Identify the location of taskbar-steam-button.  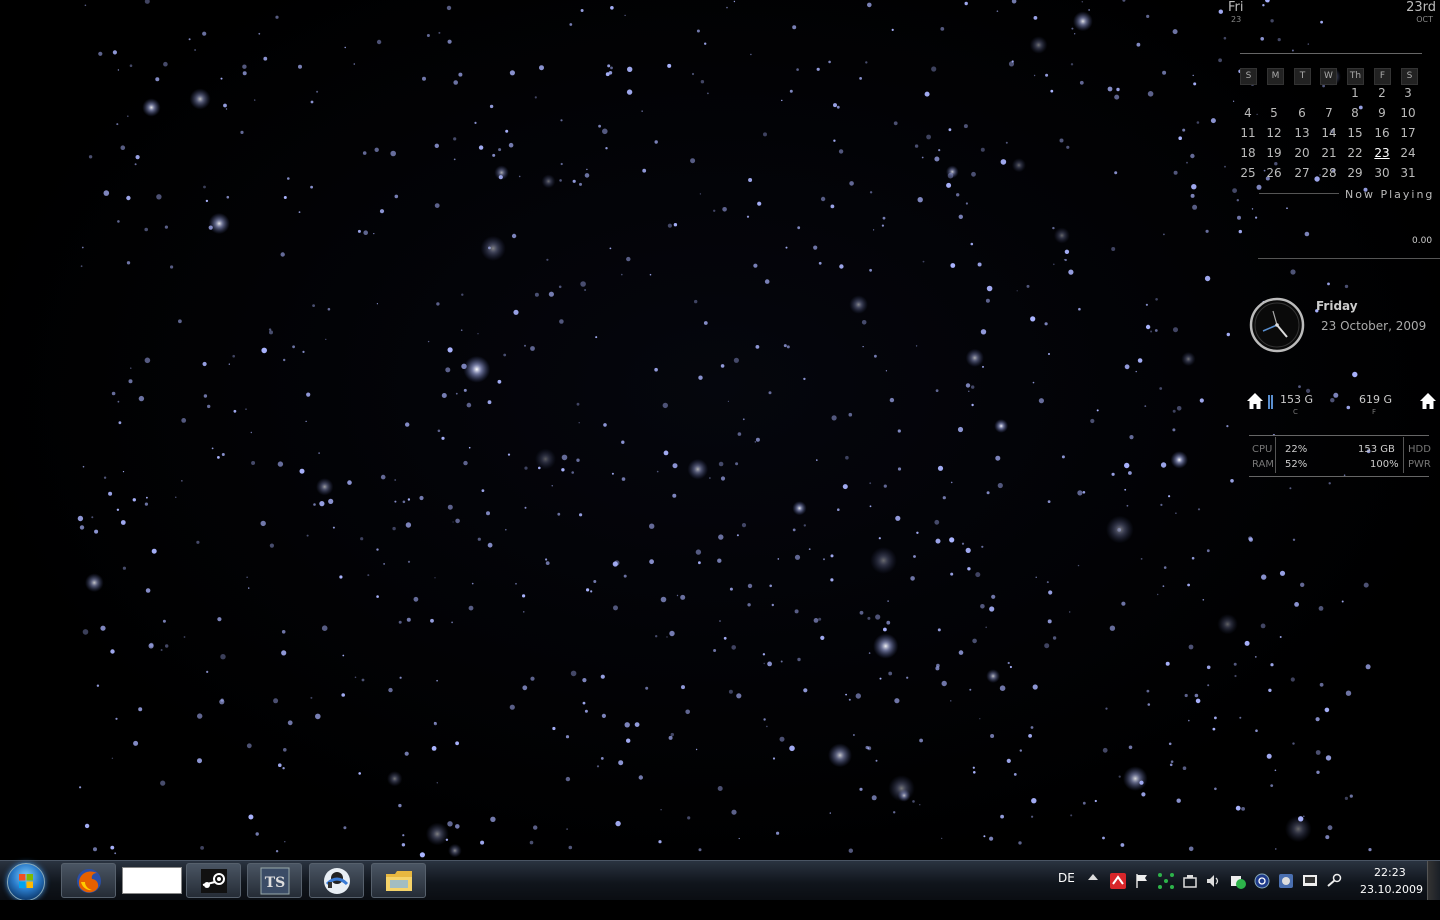
(213, 880).